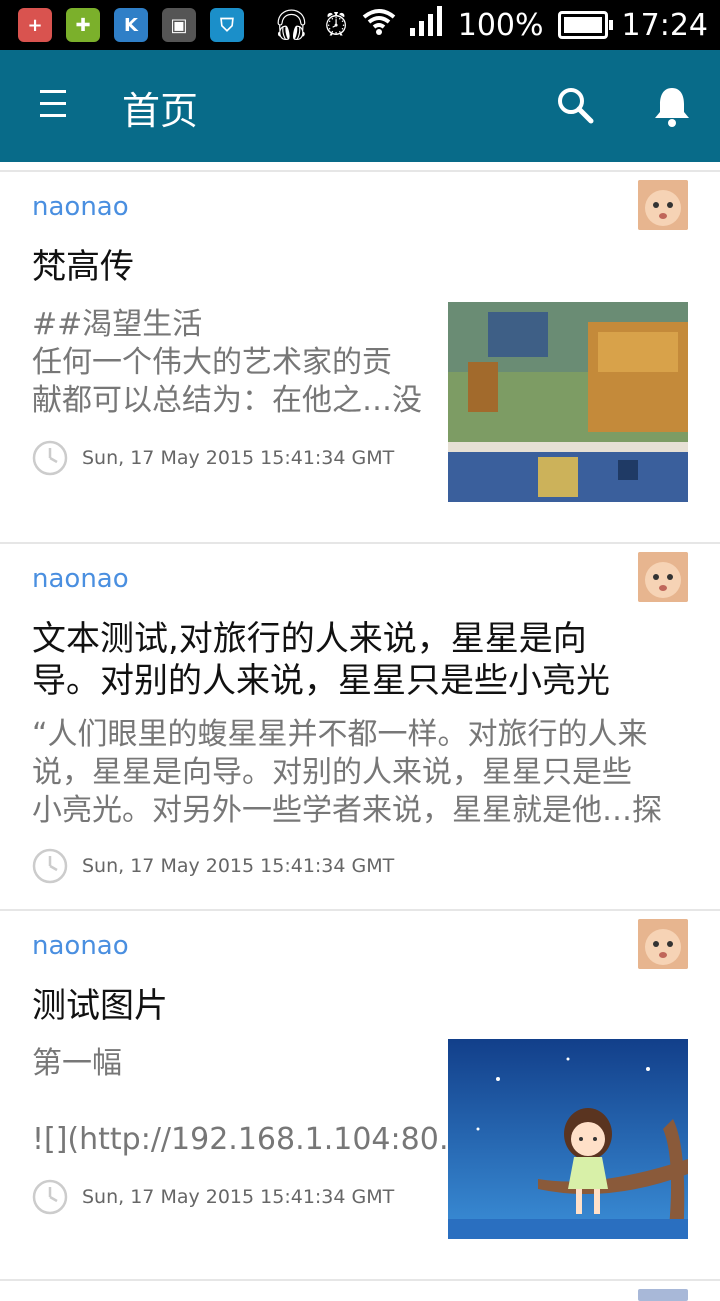  I want to click on excerpt-line: 献都可以总结为：在他之…没, so click(227, 400).